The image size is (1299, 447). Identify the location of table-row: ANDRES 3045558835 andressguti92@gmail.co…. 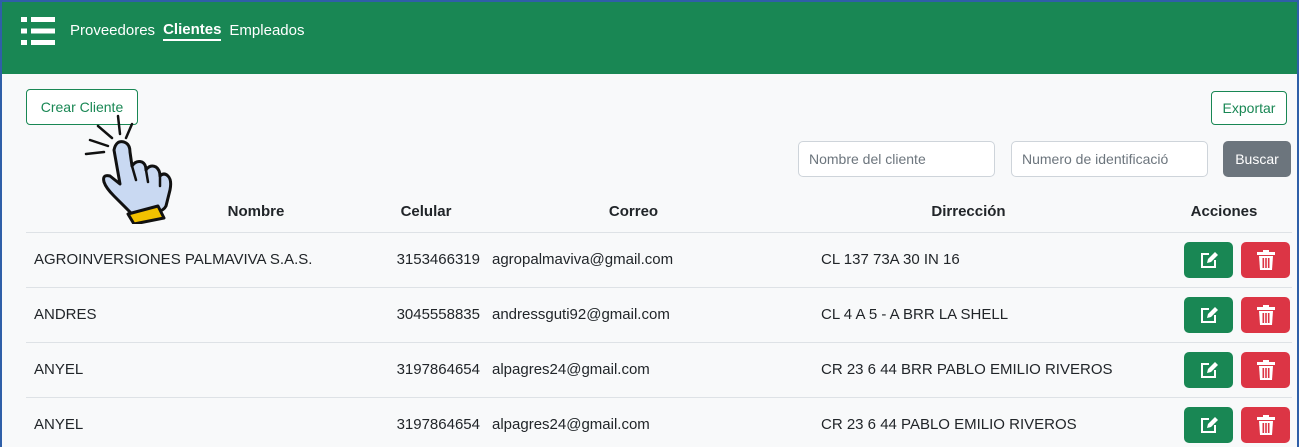
(659, 315).